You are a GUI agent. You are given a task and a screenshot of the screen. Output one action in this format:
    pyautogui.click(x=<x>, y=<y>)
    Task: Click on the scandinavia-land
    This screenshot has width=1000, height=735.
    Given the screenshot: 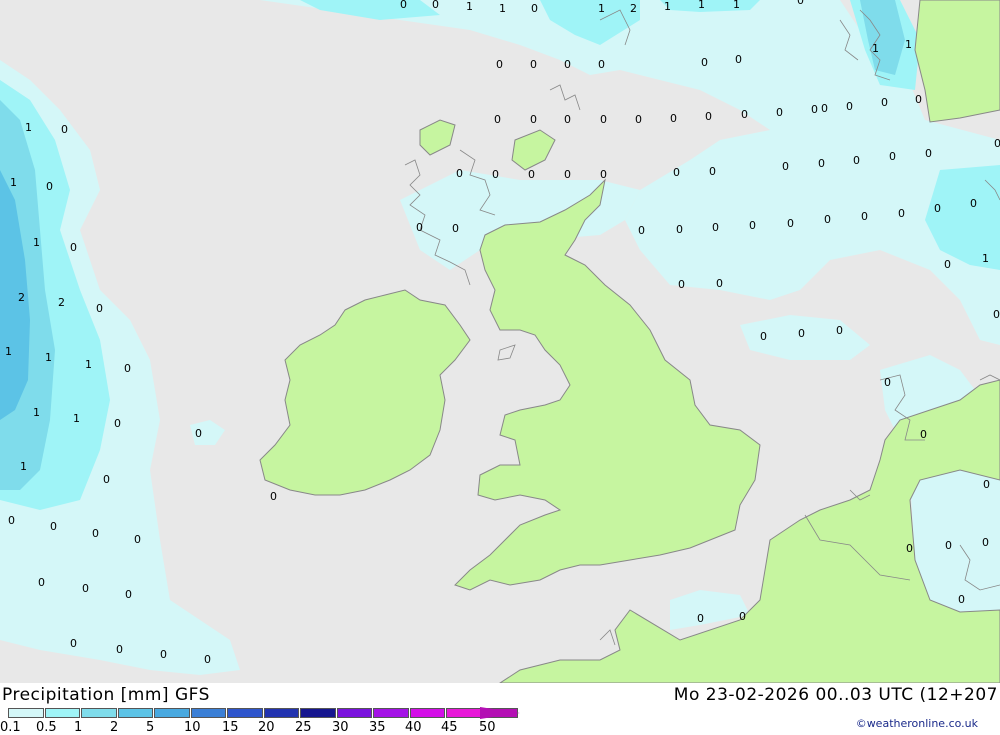 What is the action you would take?
    pyautogui.click(x=957, y=61)
    